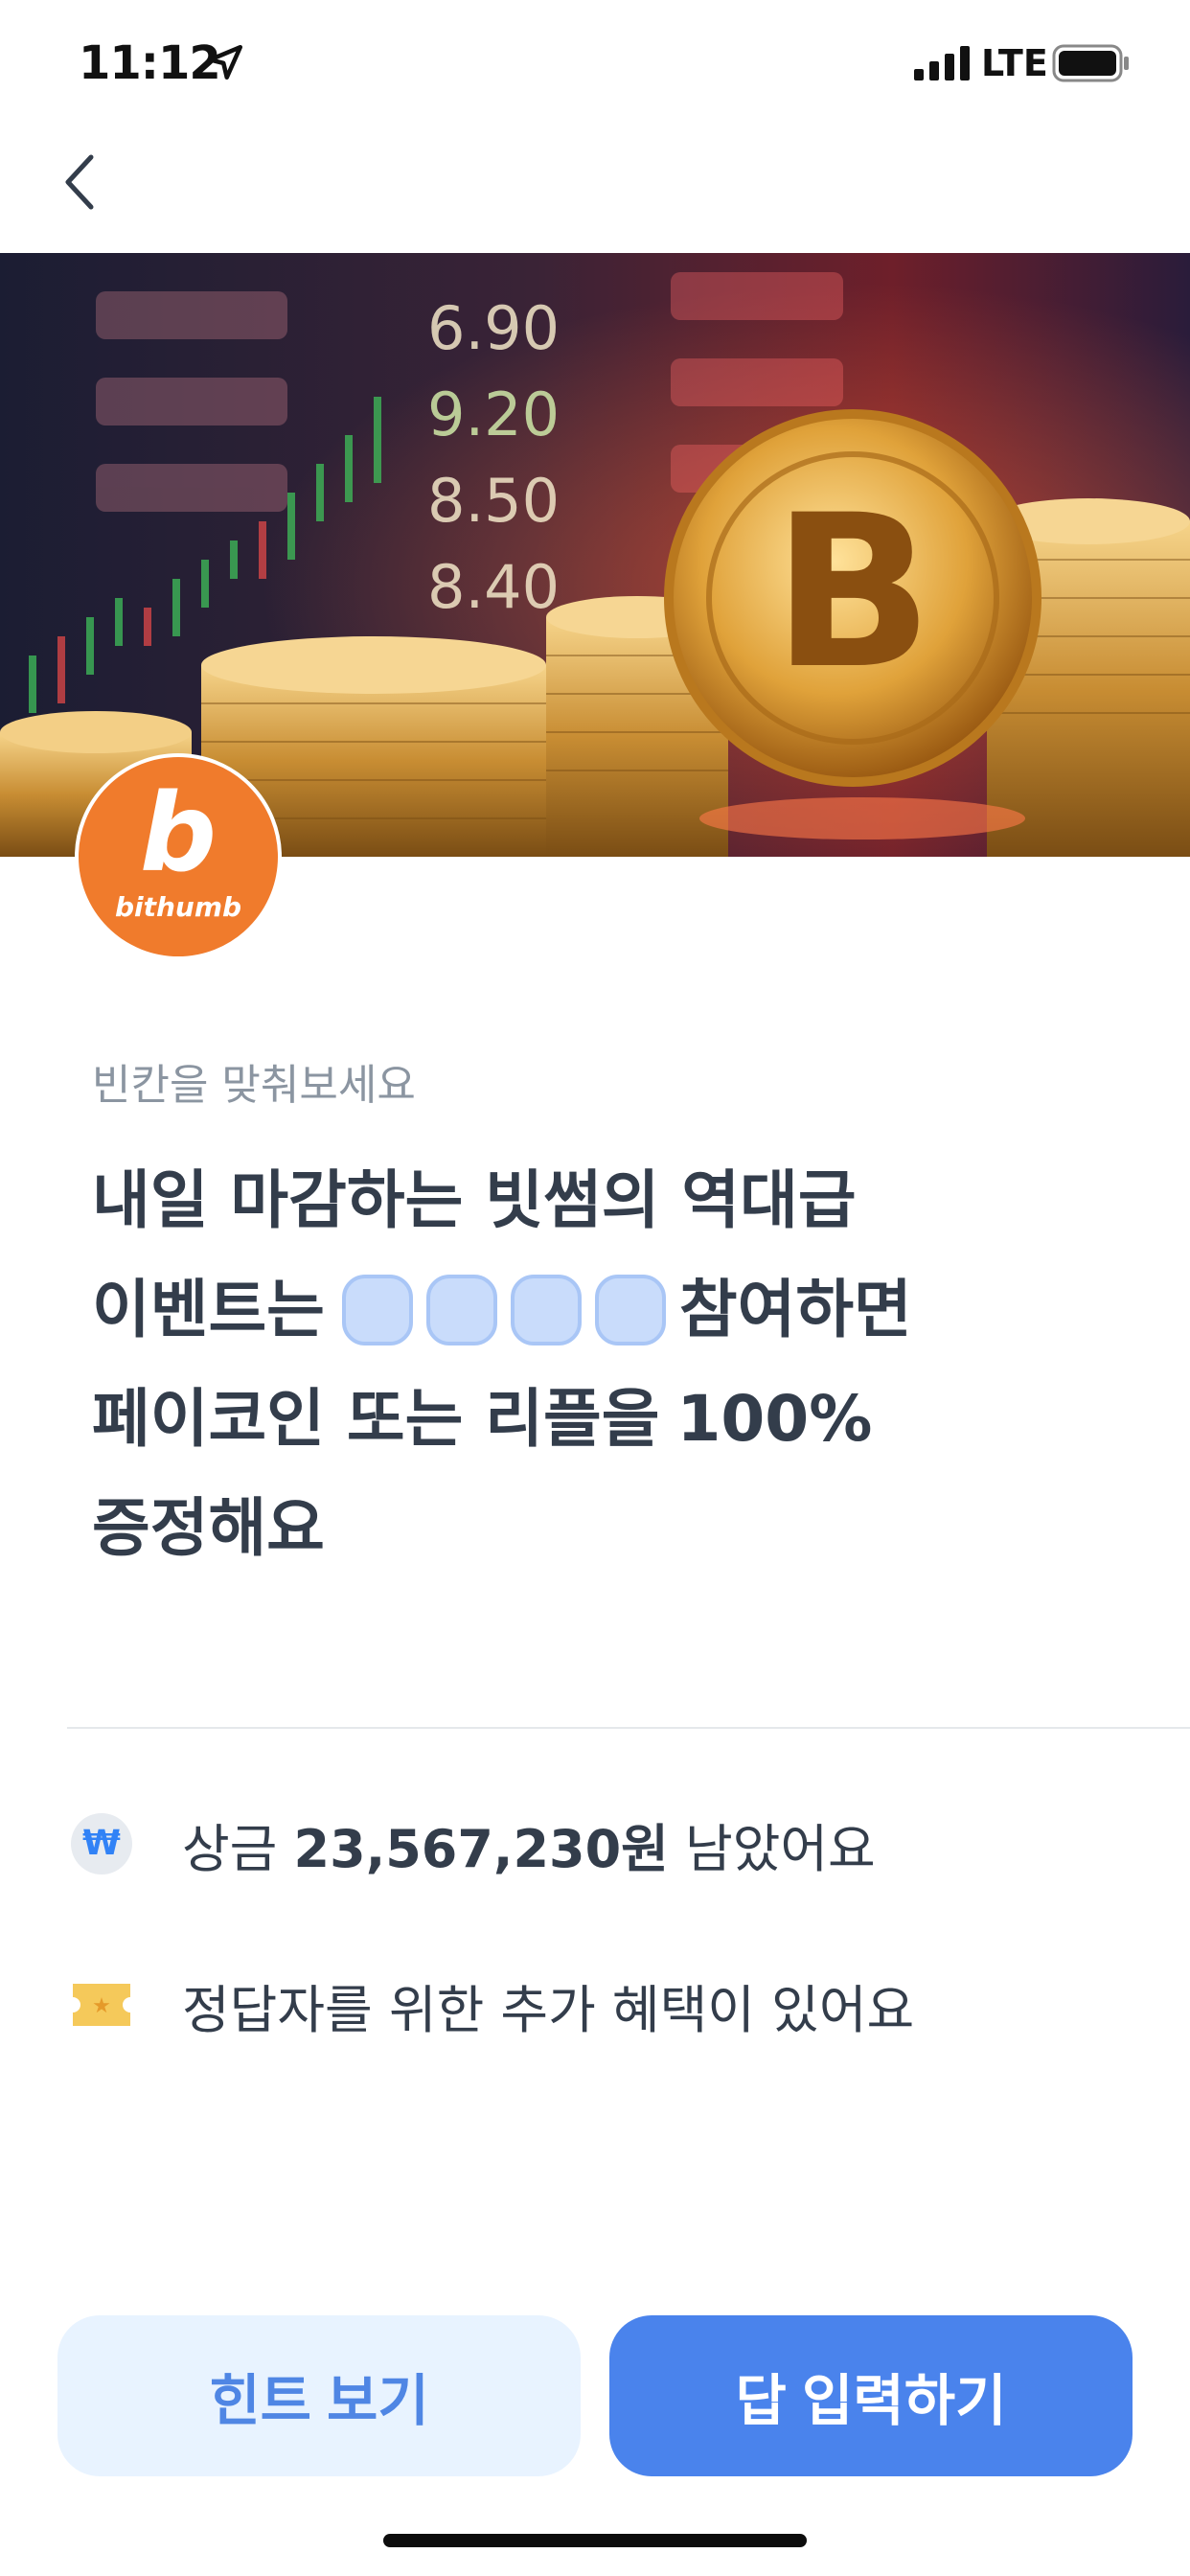  I want to click on benefit-row: ★ 정답자를 위한 추가 혜택이 있어요, so click(492, 2004).